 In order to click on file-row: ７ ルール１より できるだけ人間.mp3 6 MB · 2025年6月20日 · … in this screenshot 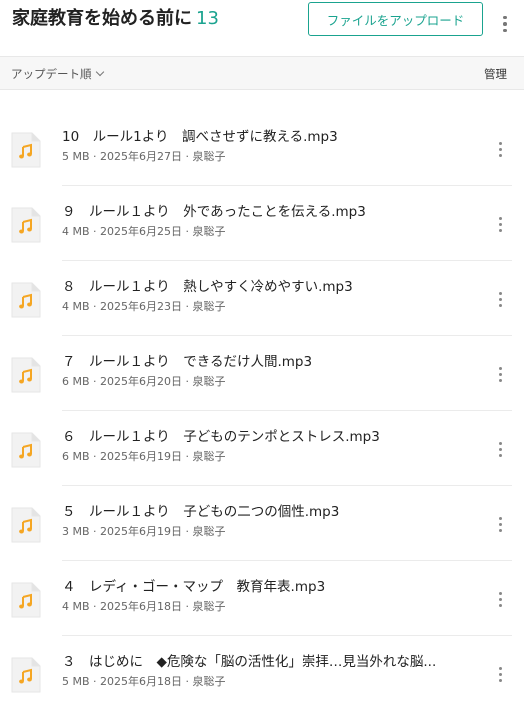, I will do `click(262, 373)`.